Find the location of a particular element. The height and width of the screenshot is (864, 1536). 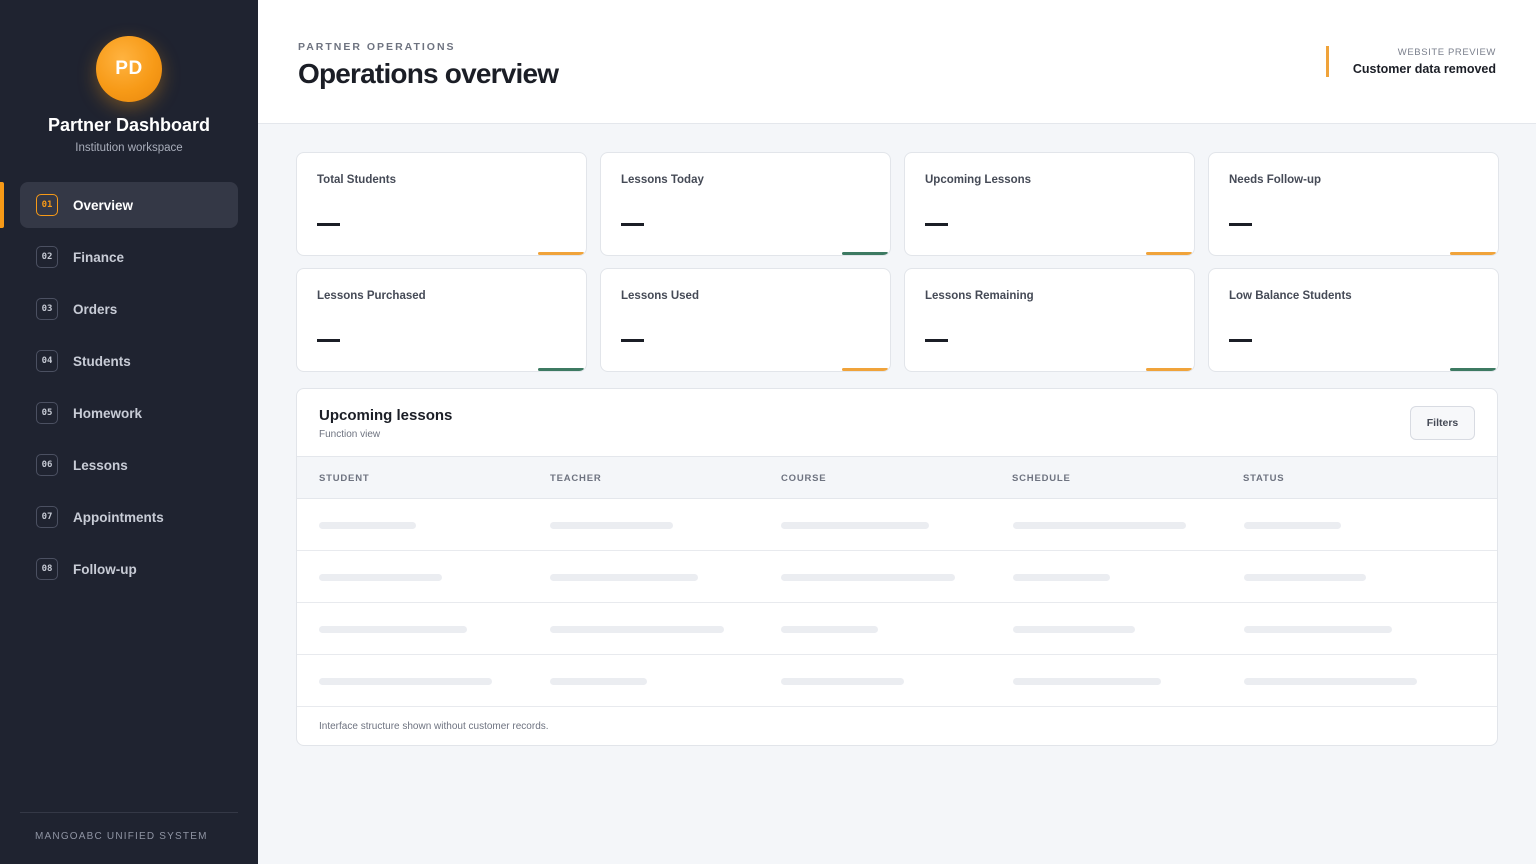

nav-number-badge: 01 is located at coordinates (47, 205).